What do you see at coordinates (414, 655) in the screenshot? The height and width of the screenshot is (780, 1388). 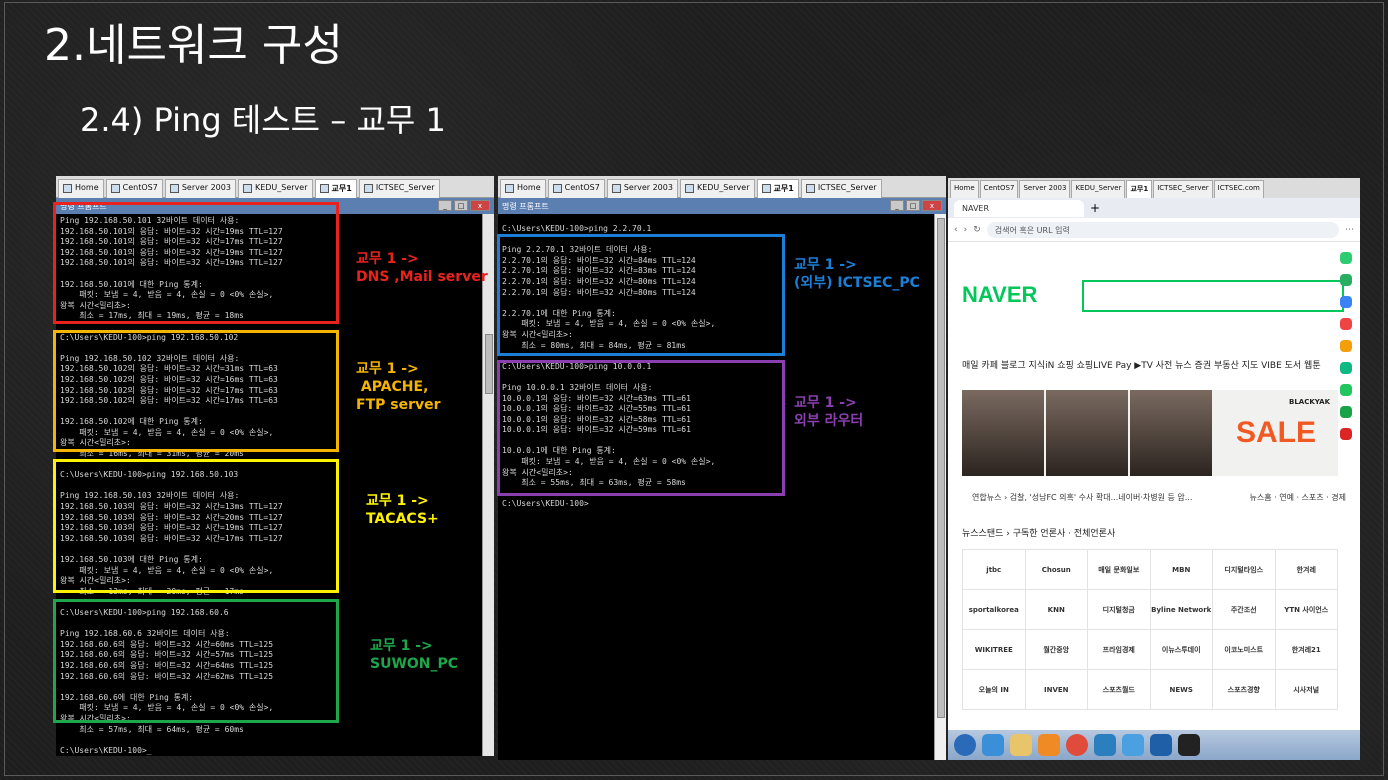 I see `annotation-suwon-pc: 교무 1 -> SUWON_PC` at bounding box center [414, 655].